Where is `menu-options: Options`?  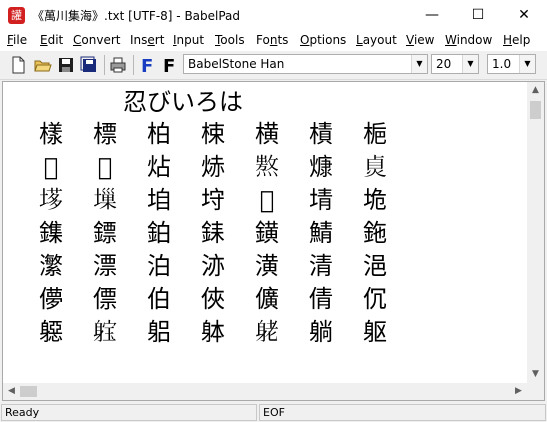 menu-options: Options is located at coordinates (323, 40).